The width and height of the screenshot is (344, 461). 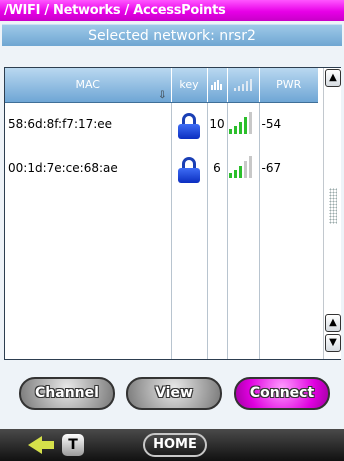 I want to click on scroll-grip, so click(x=333, y=206).